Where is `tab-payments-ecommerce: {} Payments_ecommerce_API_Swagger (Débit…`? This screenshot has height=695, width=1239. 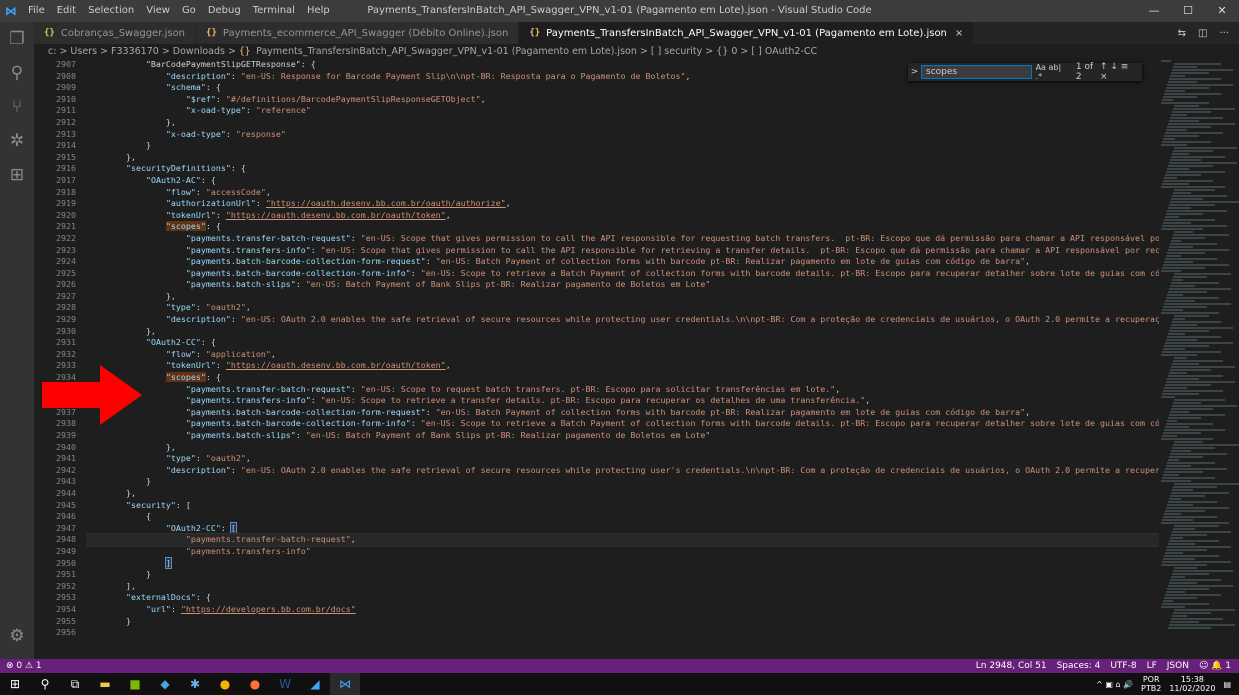
tab-payments-ecommerce: {} Payments_ecommerce_API_Swagger (Débit… is located at coordinates (358, 33).